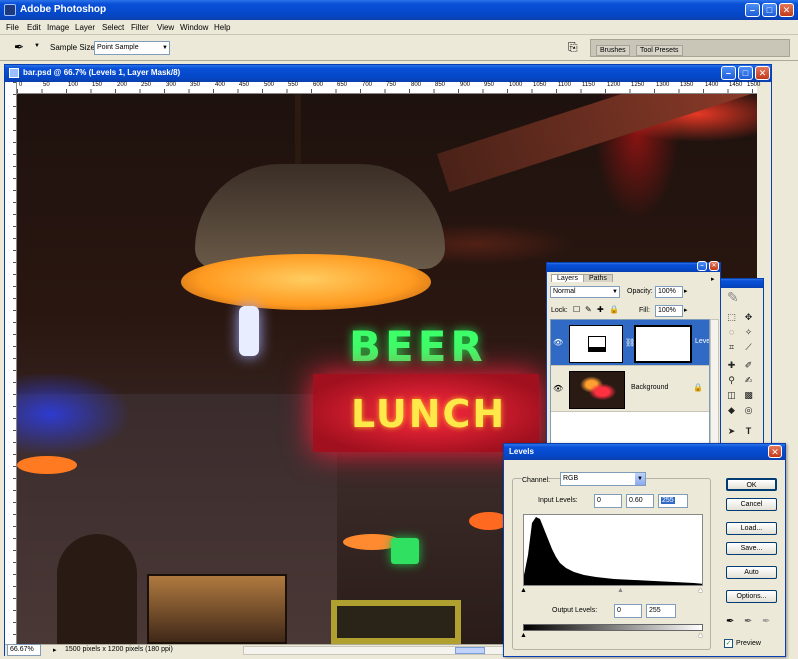 The height and width of the screenshot is (659, 798). I want to click on ruler-tick-label: 550, so click(293, 85).